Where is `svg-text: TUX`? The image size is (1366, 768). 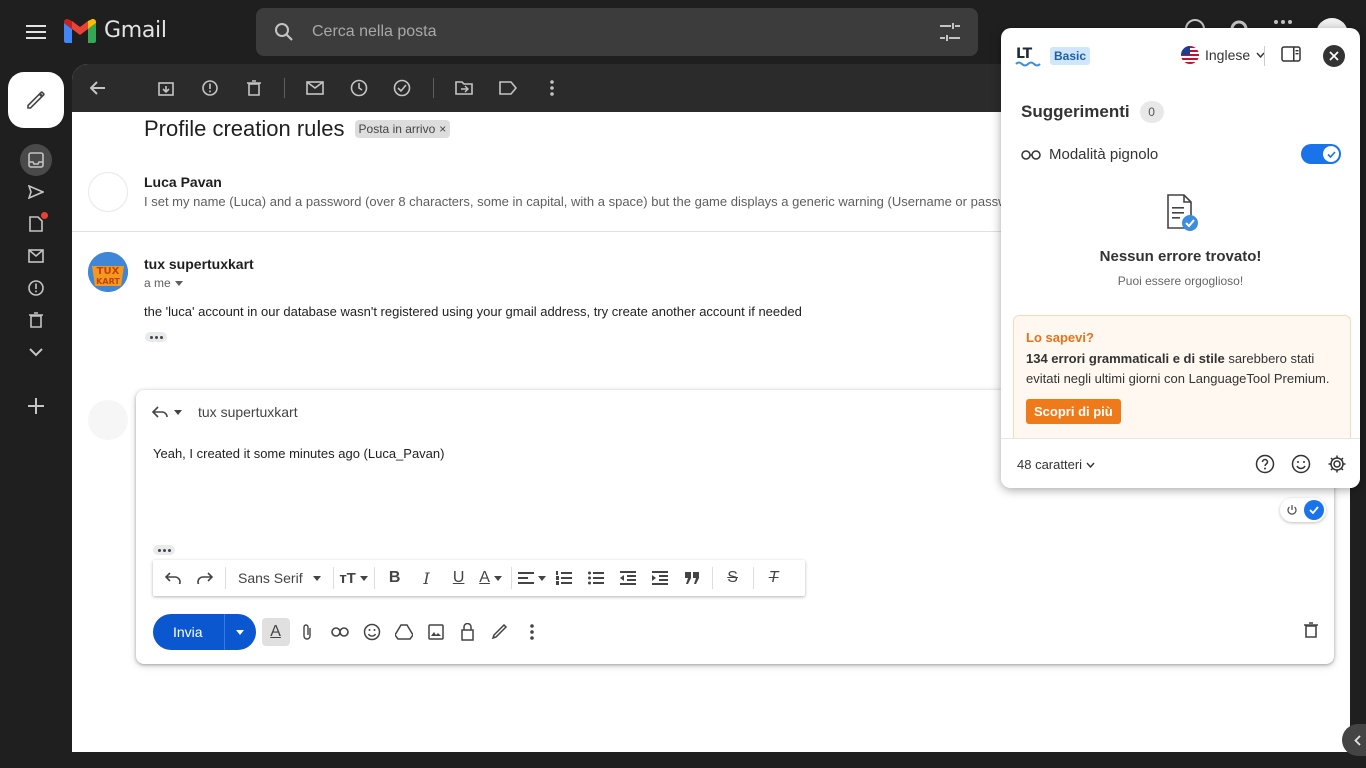 svg-text: TUX is located at coordinates (108, 271).